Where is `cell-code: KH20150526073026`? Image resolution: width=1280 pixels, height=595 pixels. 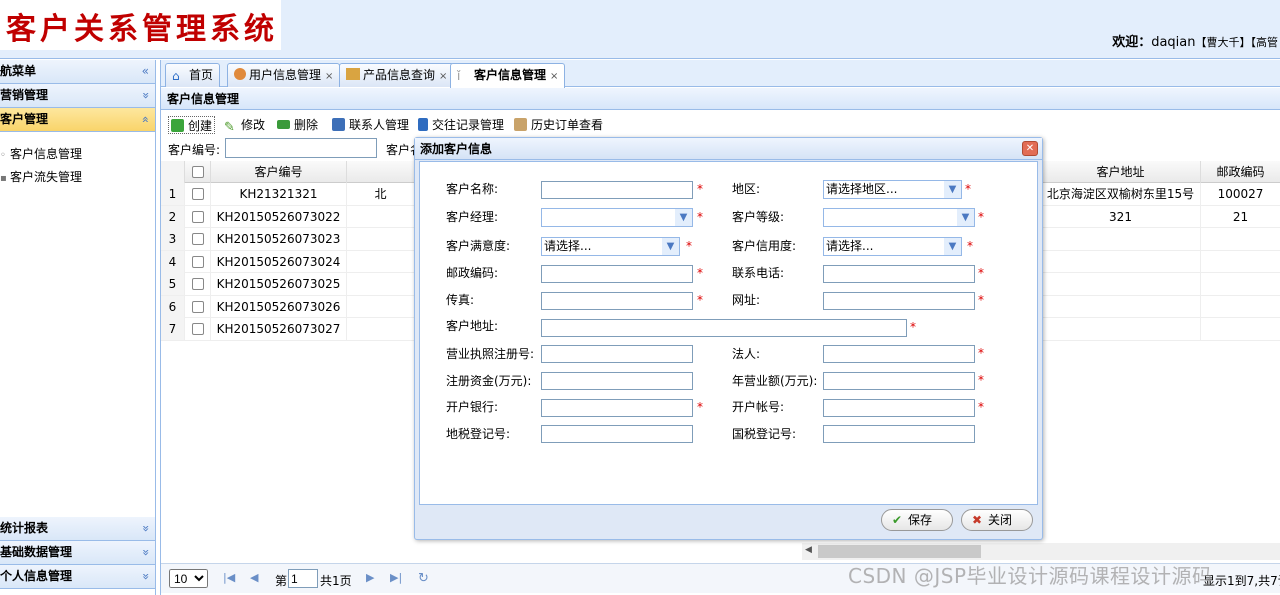 cell-code: KH20150526073026 is located at coordinates (279, 306).